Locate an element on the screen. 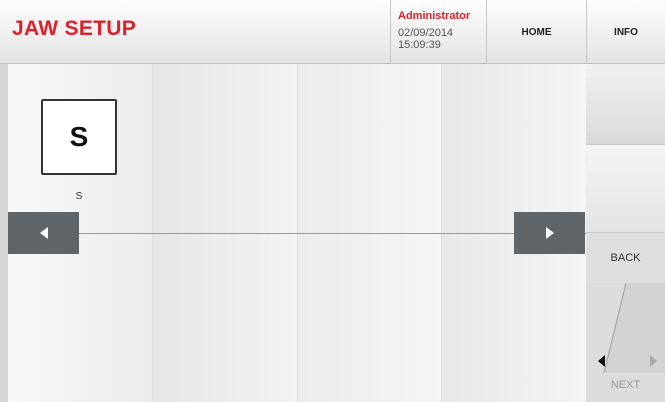 This screenshot has width=665, height=402. side-panel: BACK NEXT is located at coordinates (625, 233).